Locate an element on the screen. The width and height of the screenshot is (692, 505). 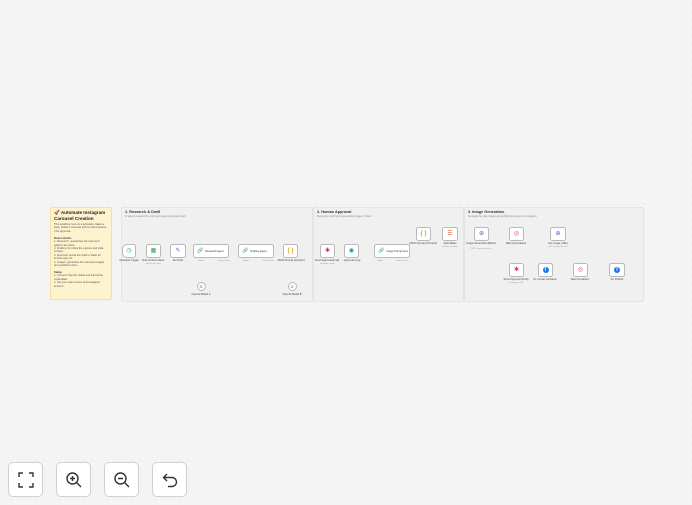
node-openai-model-a: ⊛ is located at coordinates (201, 286).